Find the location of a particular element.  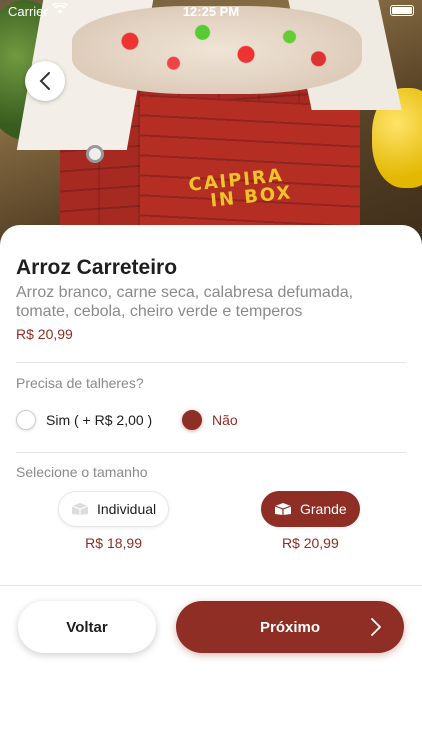

size-chip: Individual is located at coordinates (114, 509).